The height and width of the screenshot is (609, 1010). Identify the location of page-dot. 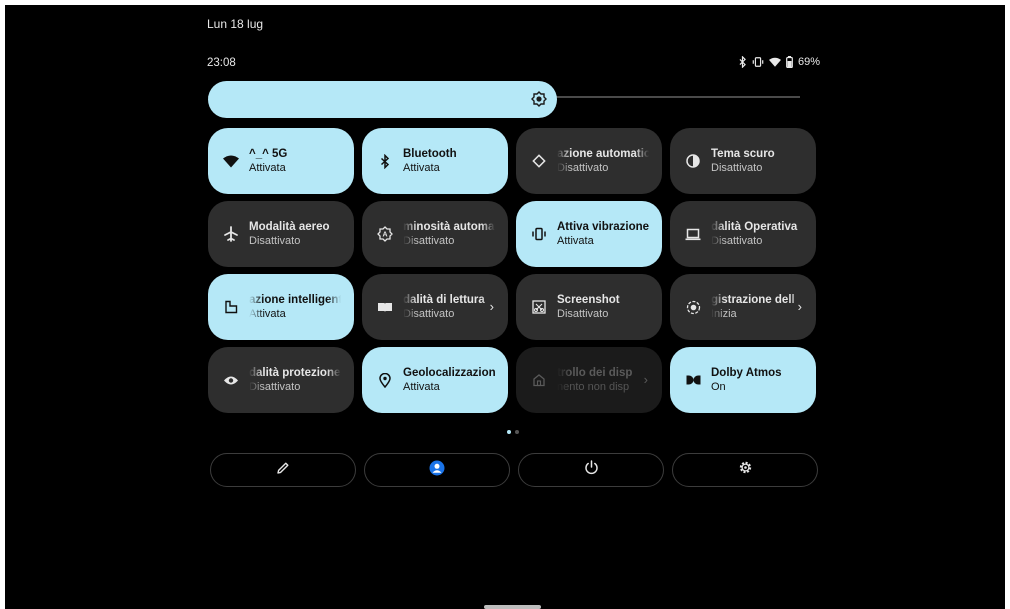
(517, 432).